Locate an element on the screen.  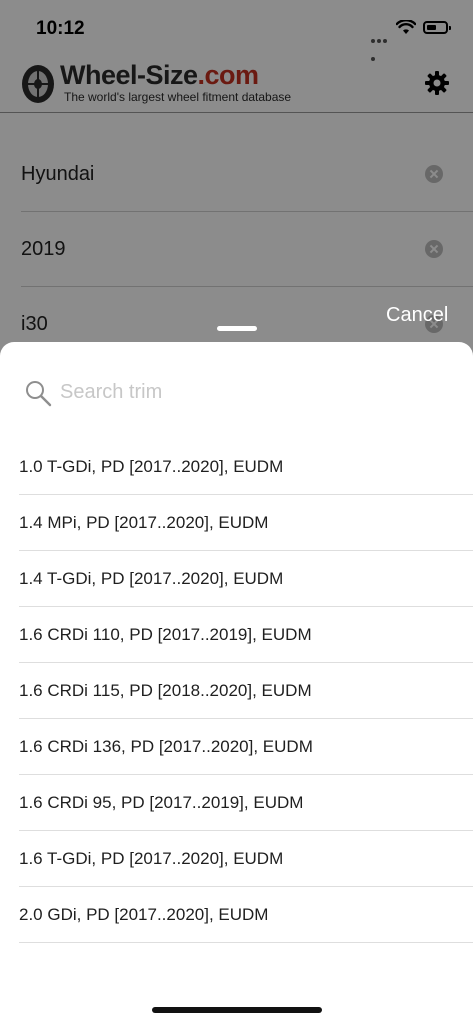
search-icon is located at coordinates (39, 394).